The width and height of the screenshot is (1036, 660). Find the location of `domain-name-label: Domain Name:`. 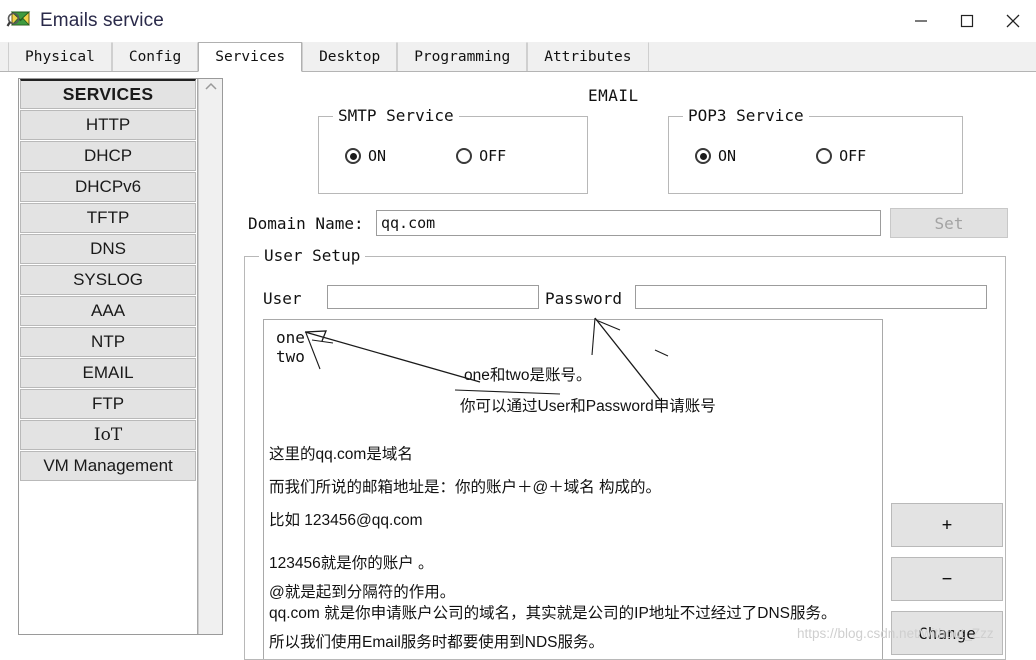

domain-name-label: Domain Name: is located at coordinates (306, 223).